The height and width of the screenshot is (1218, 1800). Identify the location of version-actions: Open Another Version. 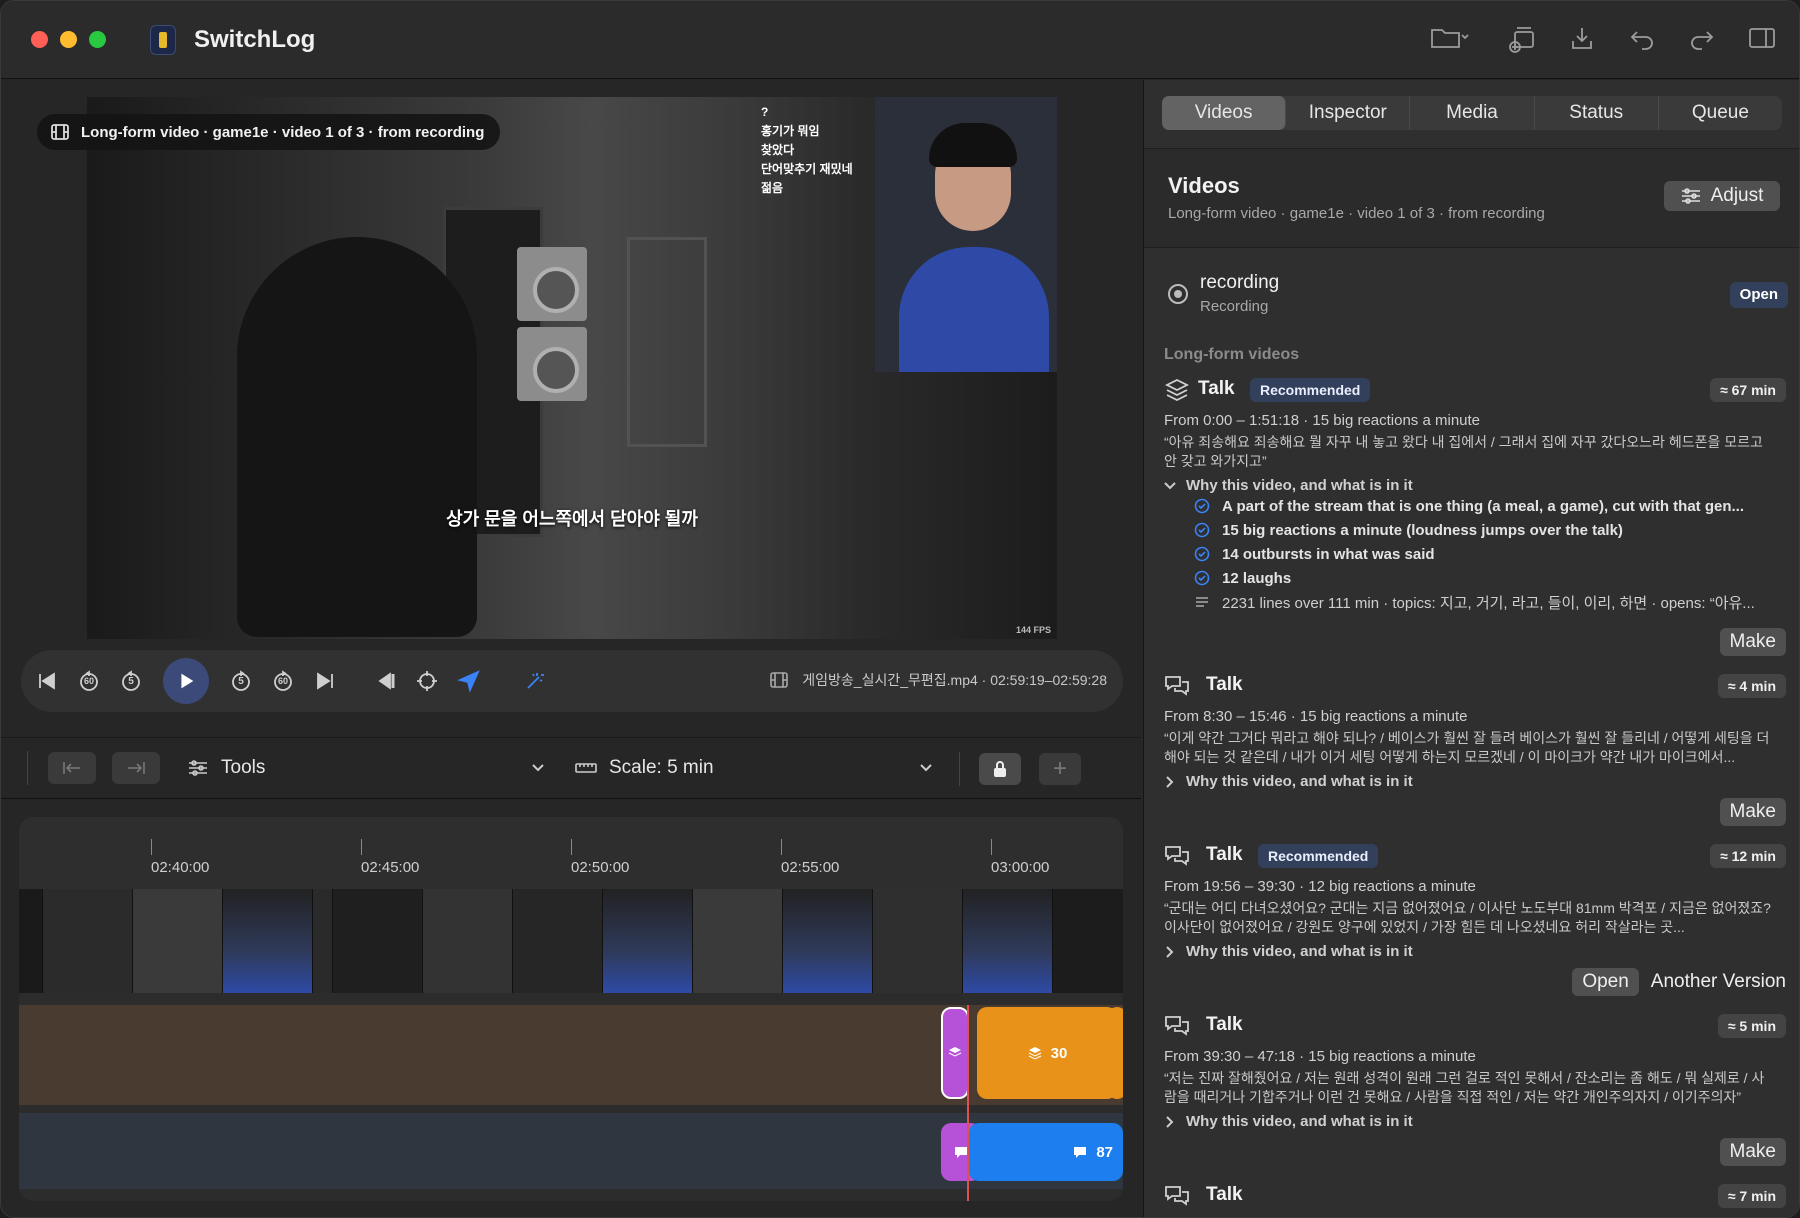
(1679, 982).